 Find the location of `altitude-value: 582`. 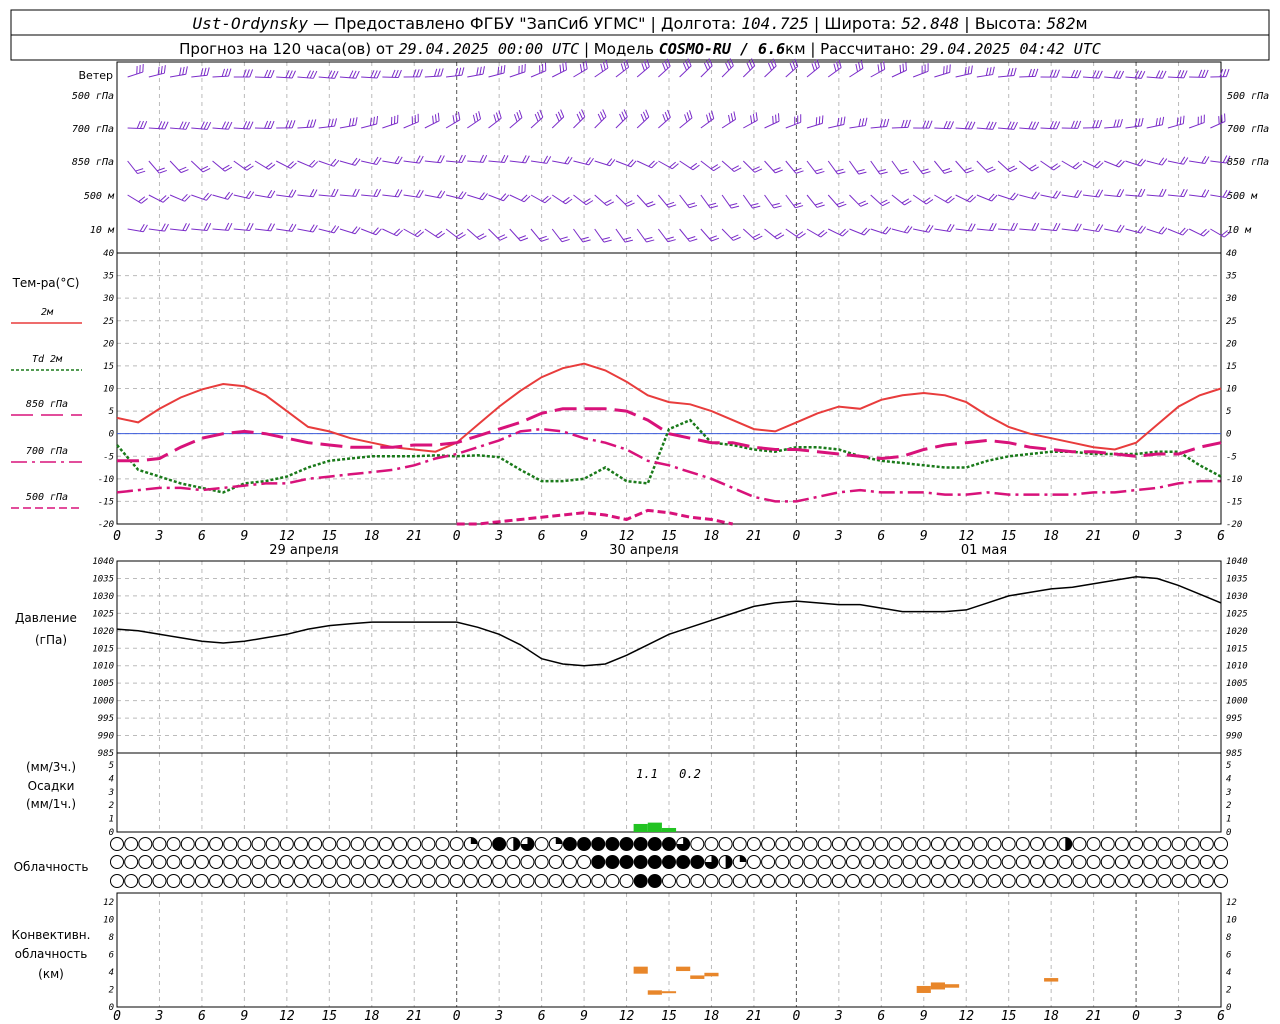

altitude-value: 582 is located at coordinates (1061, 23).